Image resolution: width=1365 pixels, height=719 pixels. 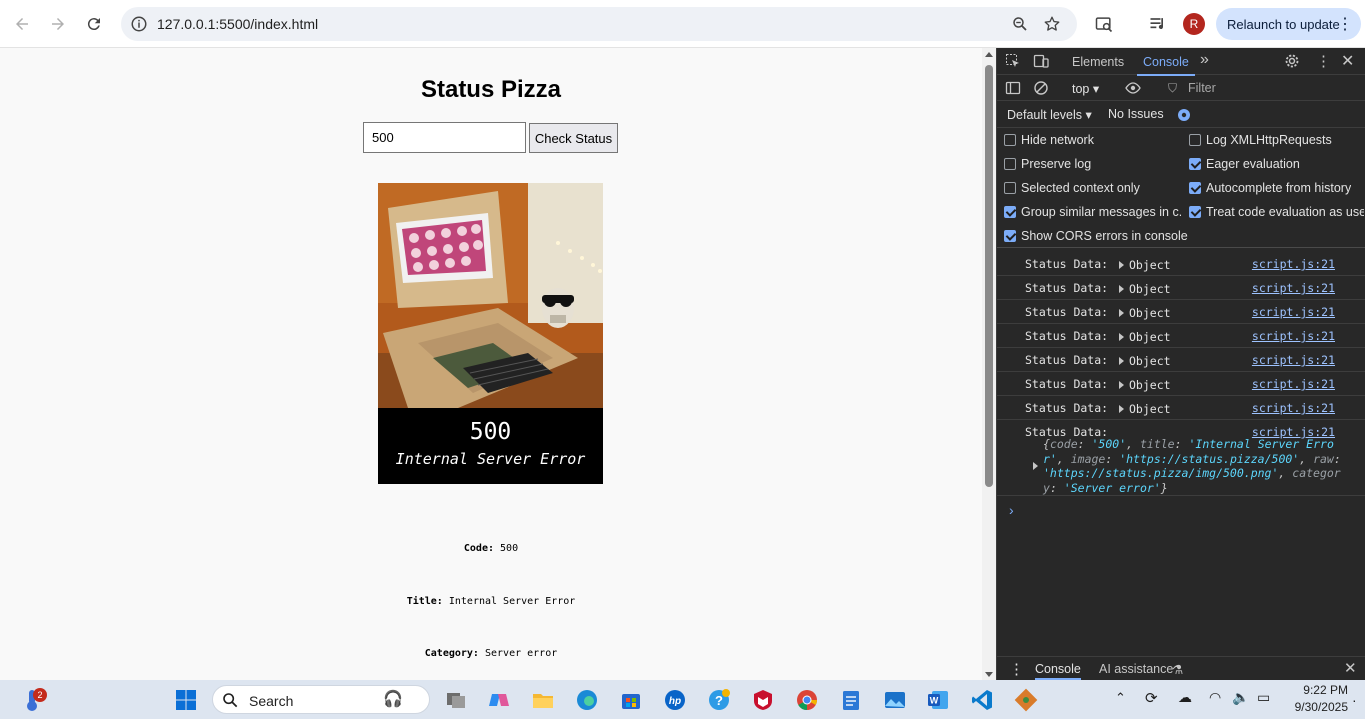 What do you see at coordinates (1013, 61) in the screenshot?
I see `inspect-element-icon` at bounding box center [1013, 61].